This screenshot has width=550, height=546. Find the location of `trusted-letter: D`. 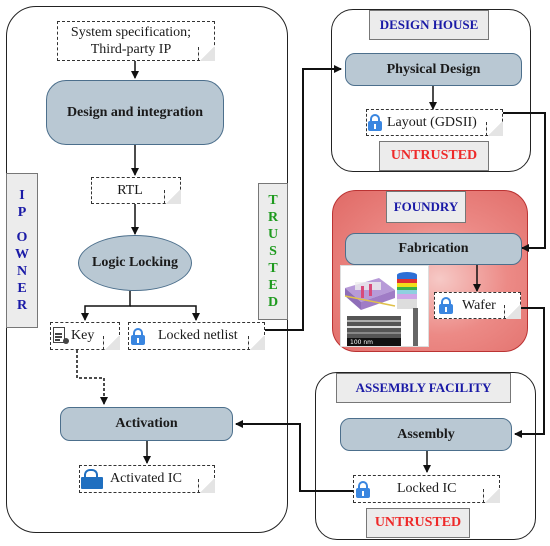

trusted-letter: D is located at coordinates (273, 302).